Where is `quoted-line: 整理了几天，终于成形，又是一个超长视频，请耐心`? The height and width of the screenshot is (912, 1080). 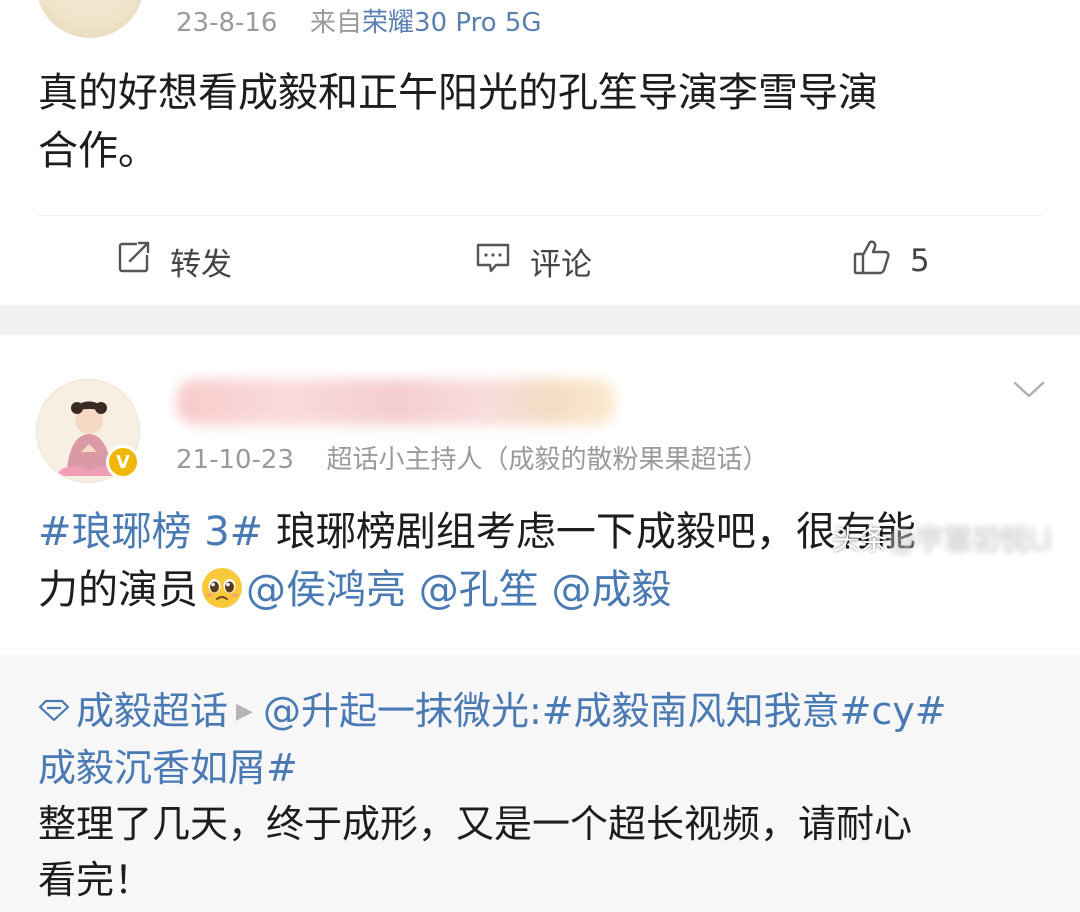
quoted-line: 整理了几天，终于成形，又是一个超长视频，请耐心 is located at coordinates (475, 824).